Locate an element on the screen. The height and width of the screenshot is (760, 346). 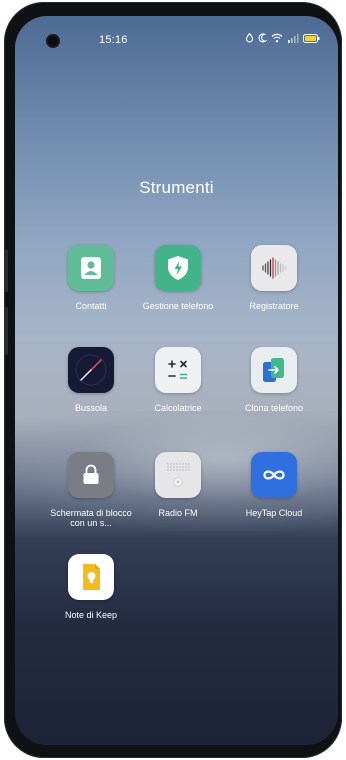
volume-button is located at coordinates (6, 271).